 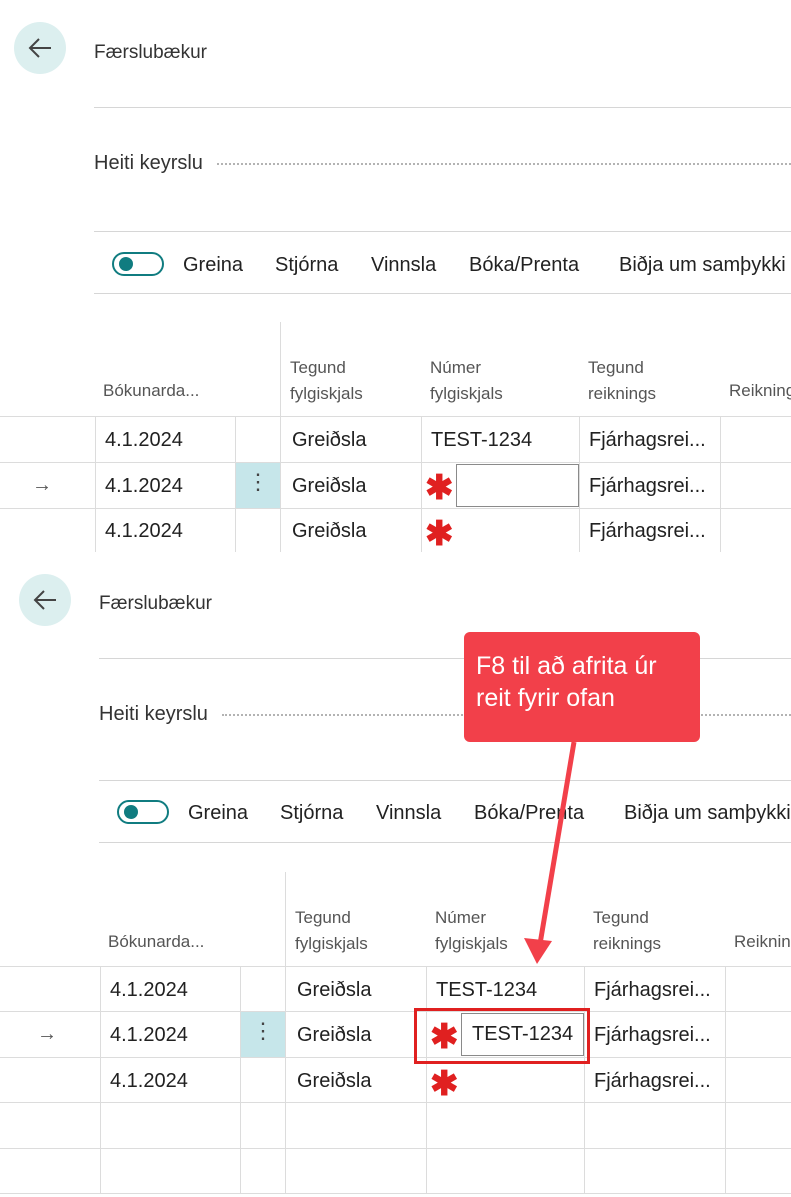 I want to click on batch-name-field, so click(x=504, y=164).